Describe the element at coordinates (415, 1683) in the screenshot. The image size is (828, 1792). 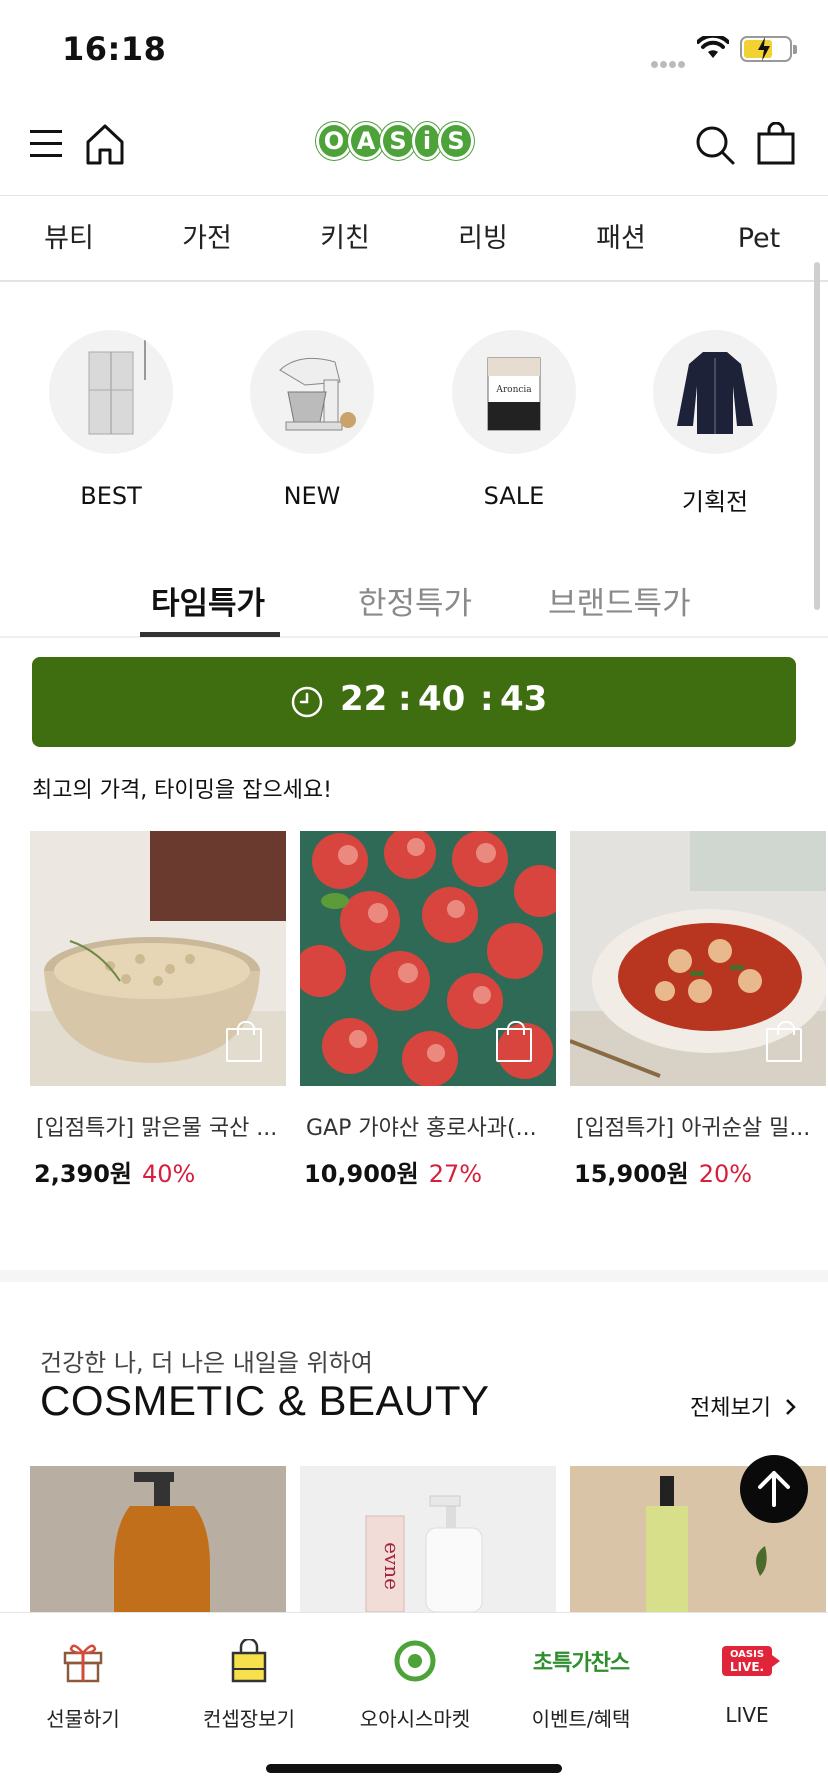
I see `nav-oasis-market: 오아시스마켓` at that location.